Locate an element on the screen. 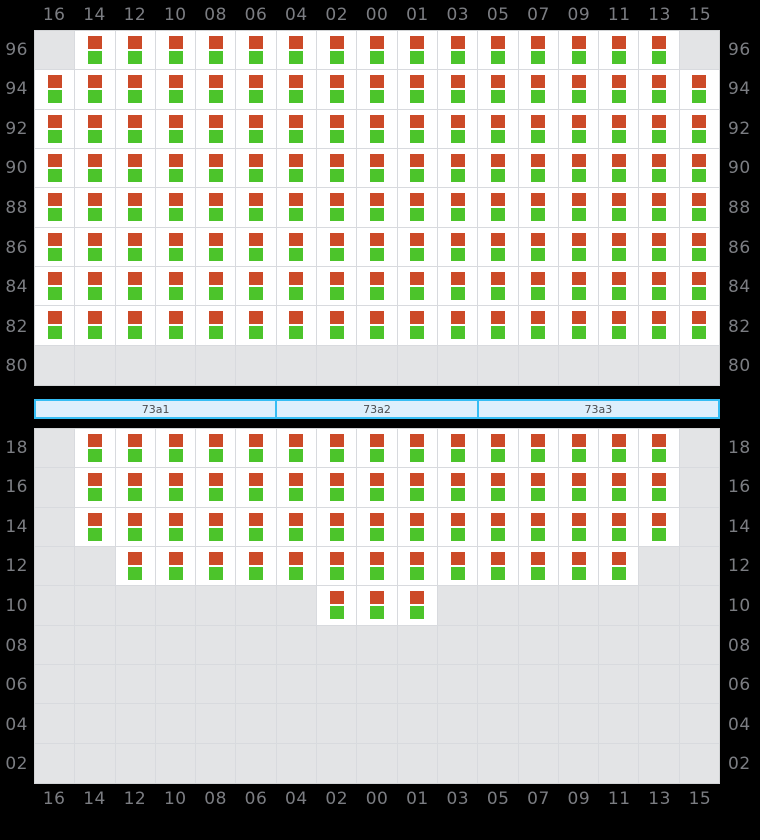 The width and height of the screenshot is (760, 840). zone-bar: 73a1 73a2 73a3 is located at coordinates (377, 409).